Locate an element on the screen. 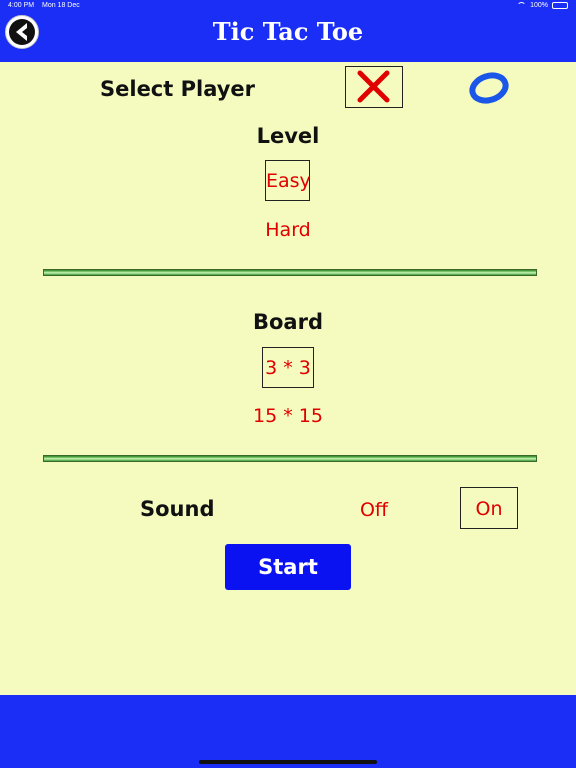 This screenshot has width=576, height=768. sound-option-on: On is located at coordinates (489, 508).